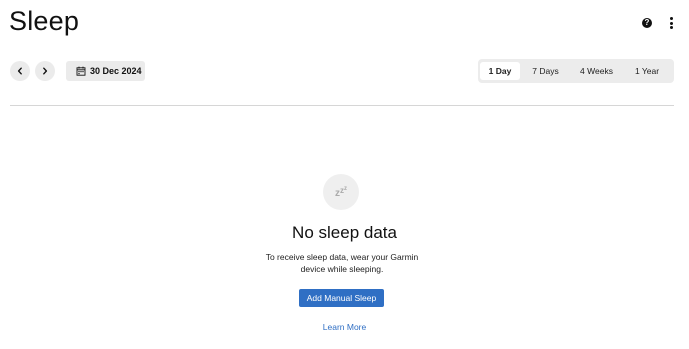 This screenshot has width=689, height=349. What do you see at coordinates (596, 71) in the screenshot?
I see `range-tab-4-weeks: 4 Weeks` at bounding box center [596, 71].